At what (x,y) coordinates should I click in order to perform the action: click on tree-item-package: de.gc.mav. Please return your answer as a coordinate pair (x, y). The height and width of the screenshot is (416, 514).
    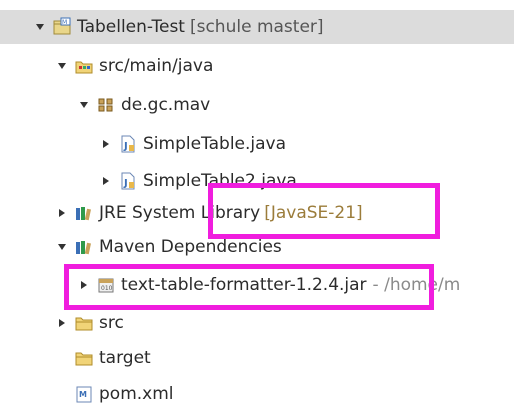
    Looking at the image, I should click on (143, 105).